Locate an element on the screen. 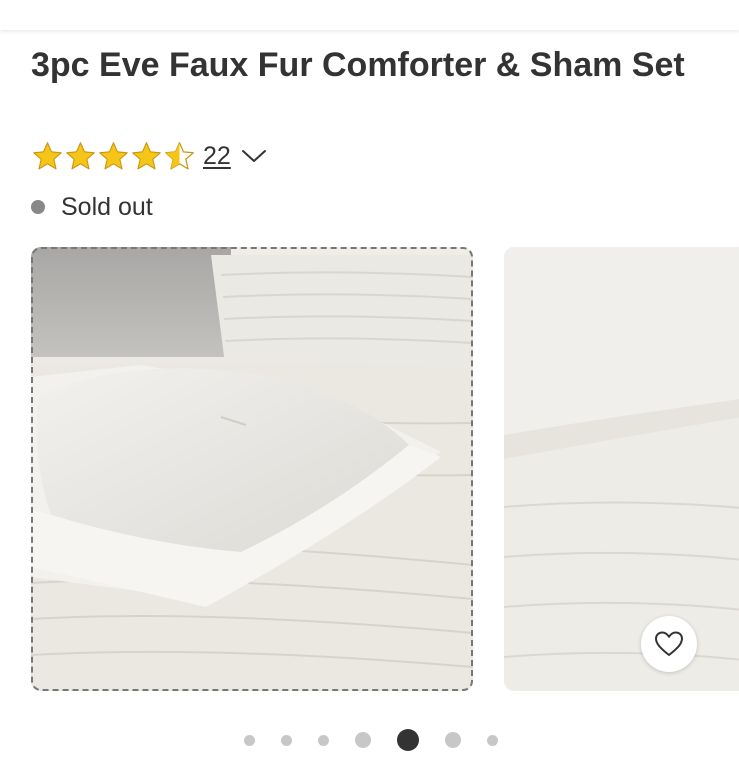 This screenshot has width=739, height=780. status-text: Sold out is located at coordinates (107, 206).